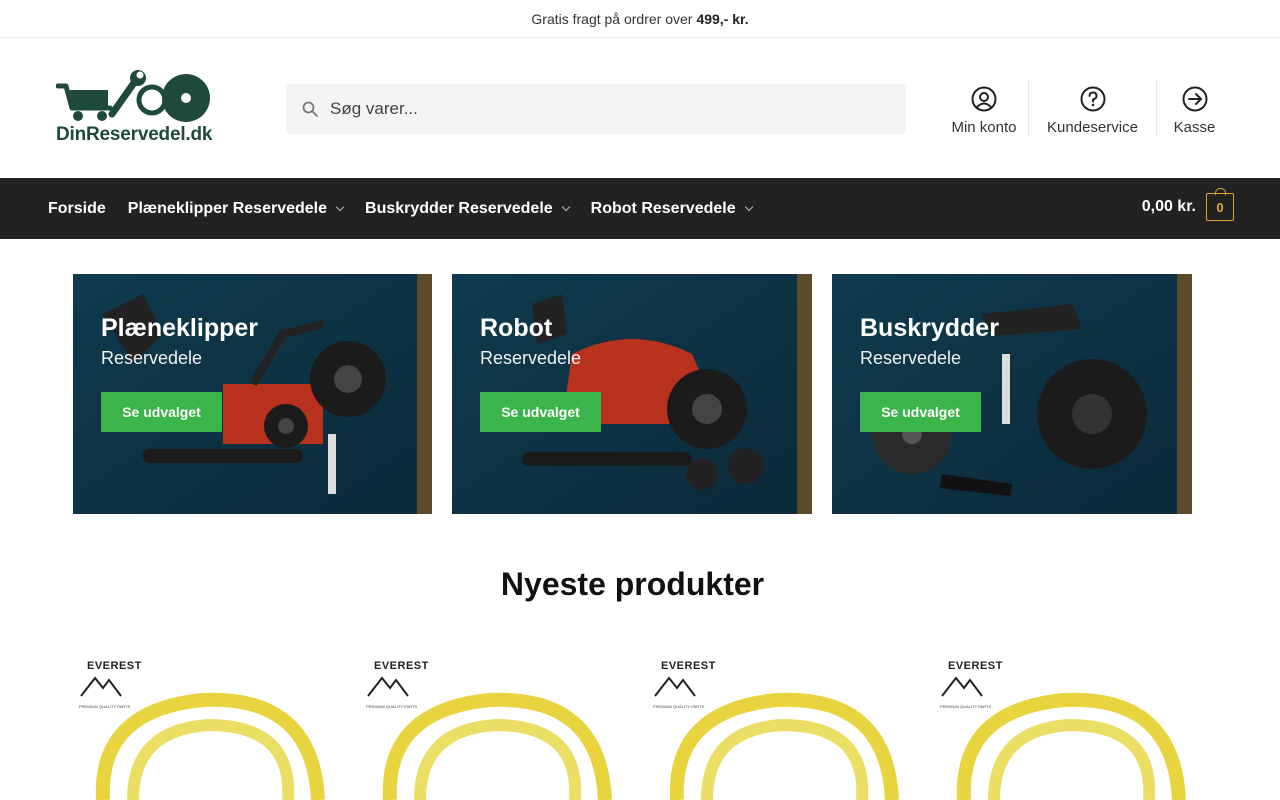  I want to click on announcement-text: Gratis fragt på ordrer over, so click(612, 18).